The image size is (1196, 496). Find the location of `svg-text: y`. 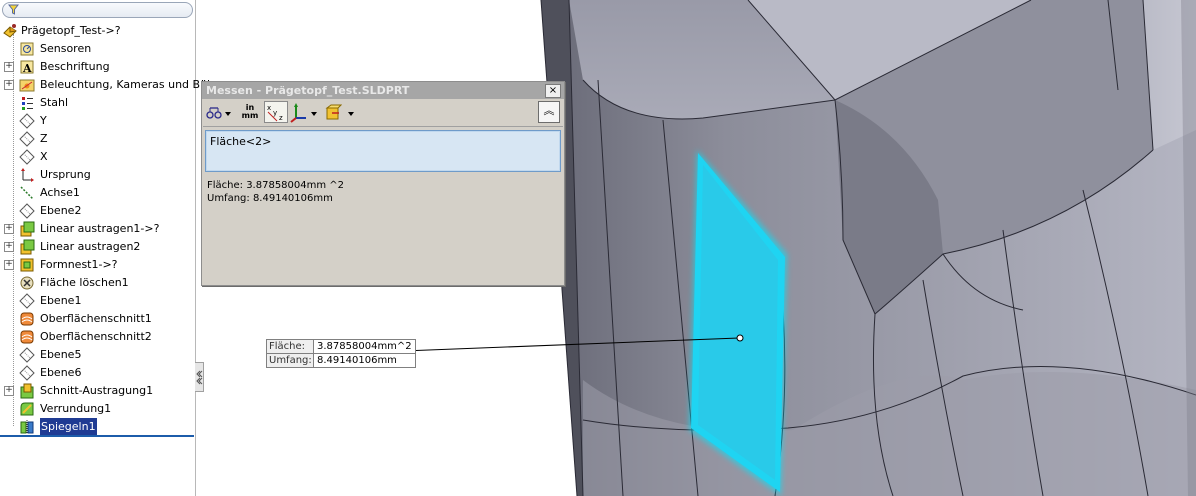

svg-text: y is located at coordinates (275, 113).